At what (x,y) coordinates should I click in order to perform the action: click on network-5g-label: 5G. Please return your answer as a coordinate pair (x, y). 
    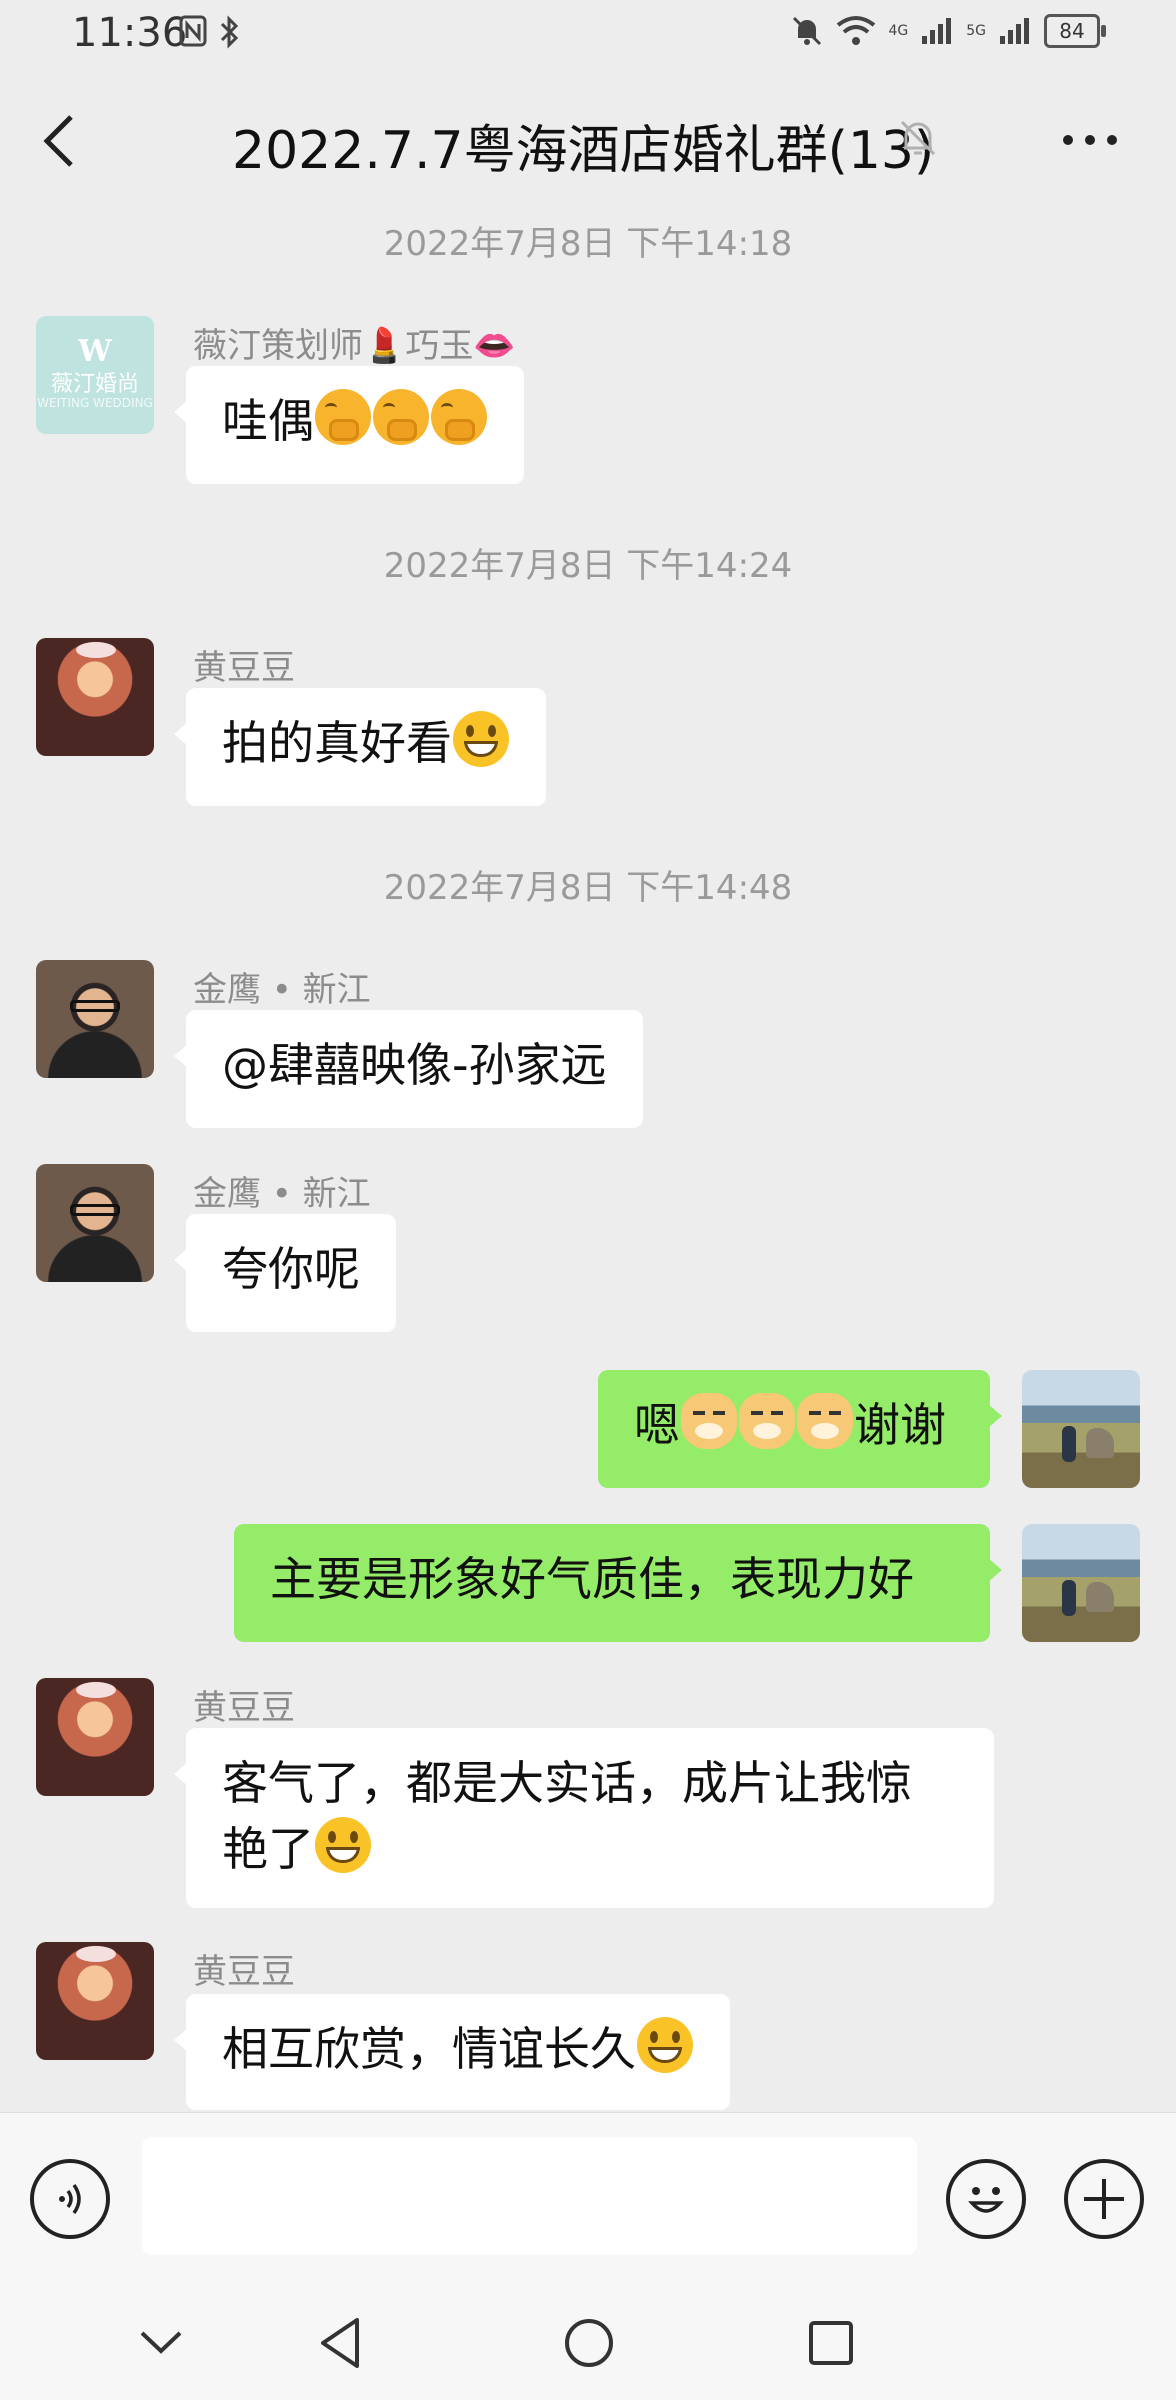
    Looking at the image, I should click on (976, 31).